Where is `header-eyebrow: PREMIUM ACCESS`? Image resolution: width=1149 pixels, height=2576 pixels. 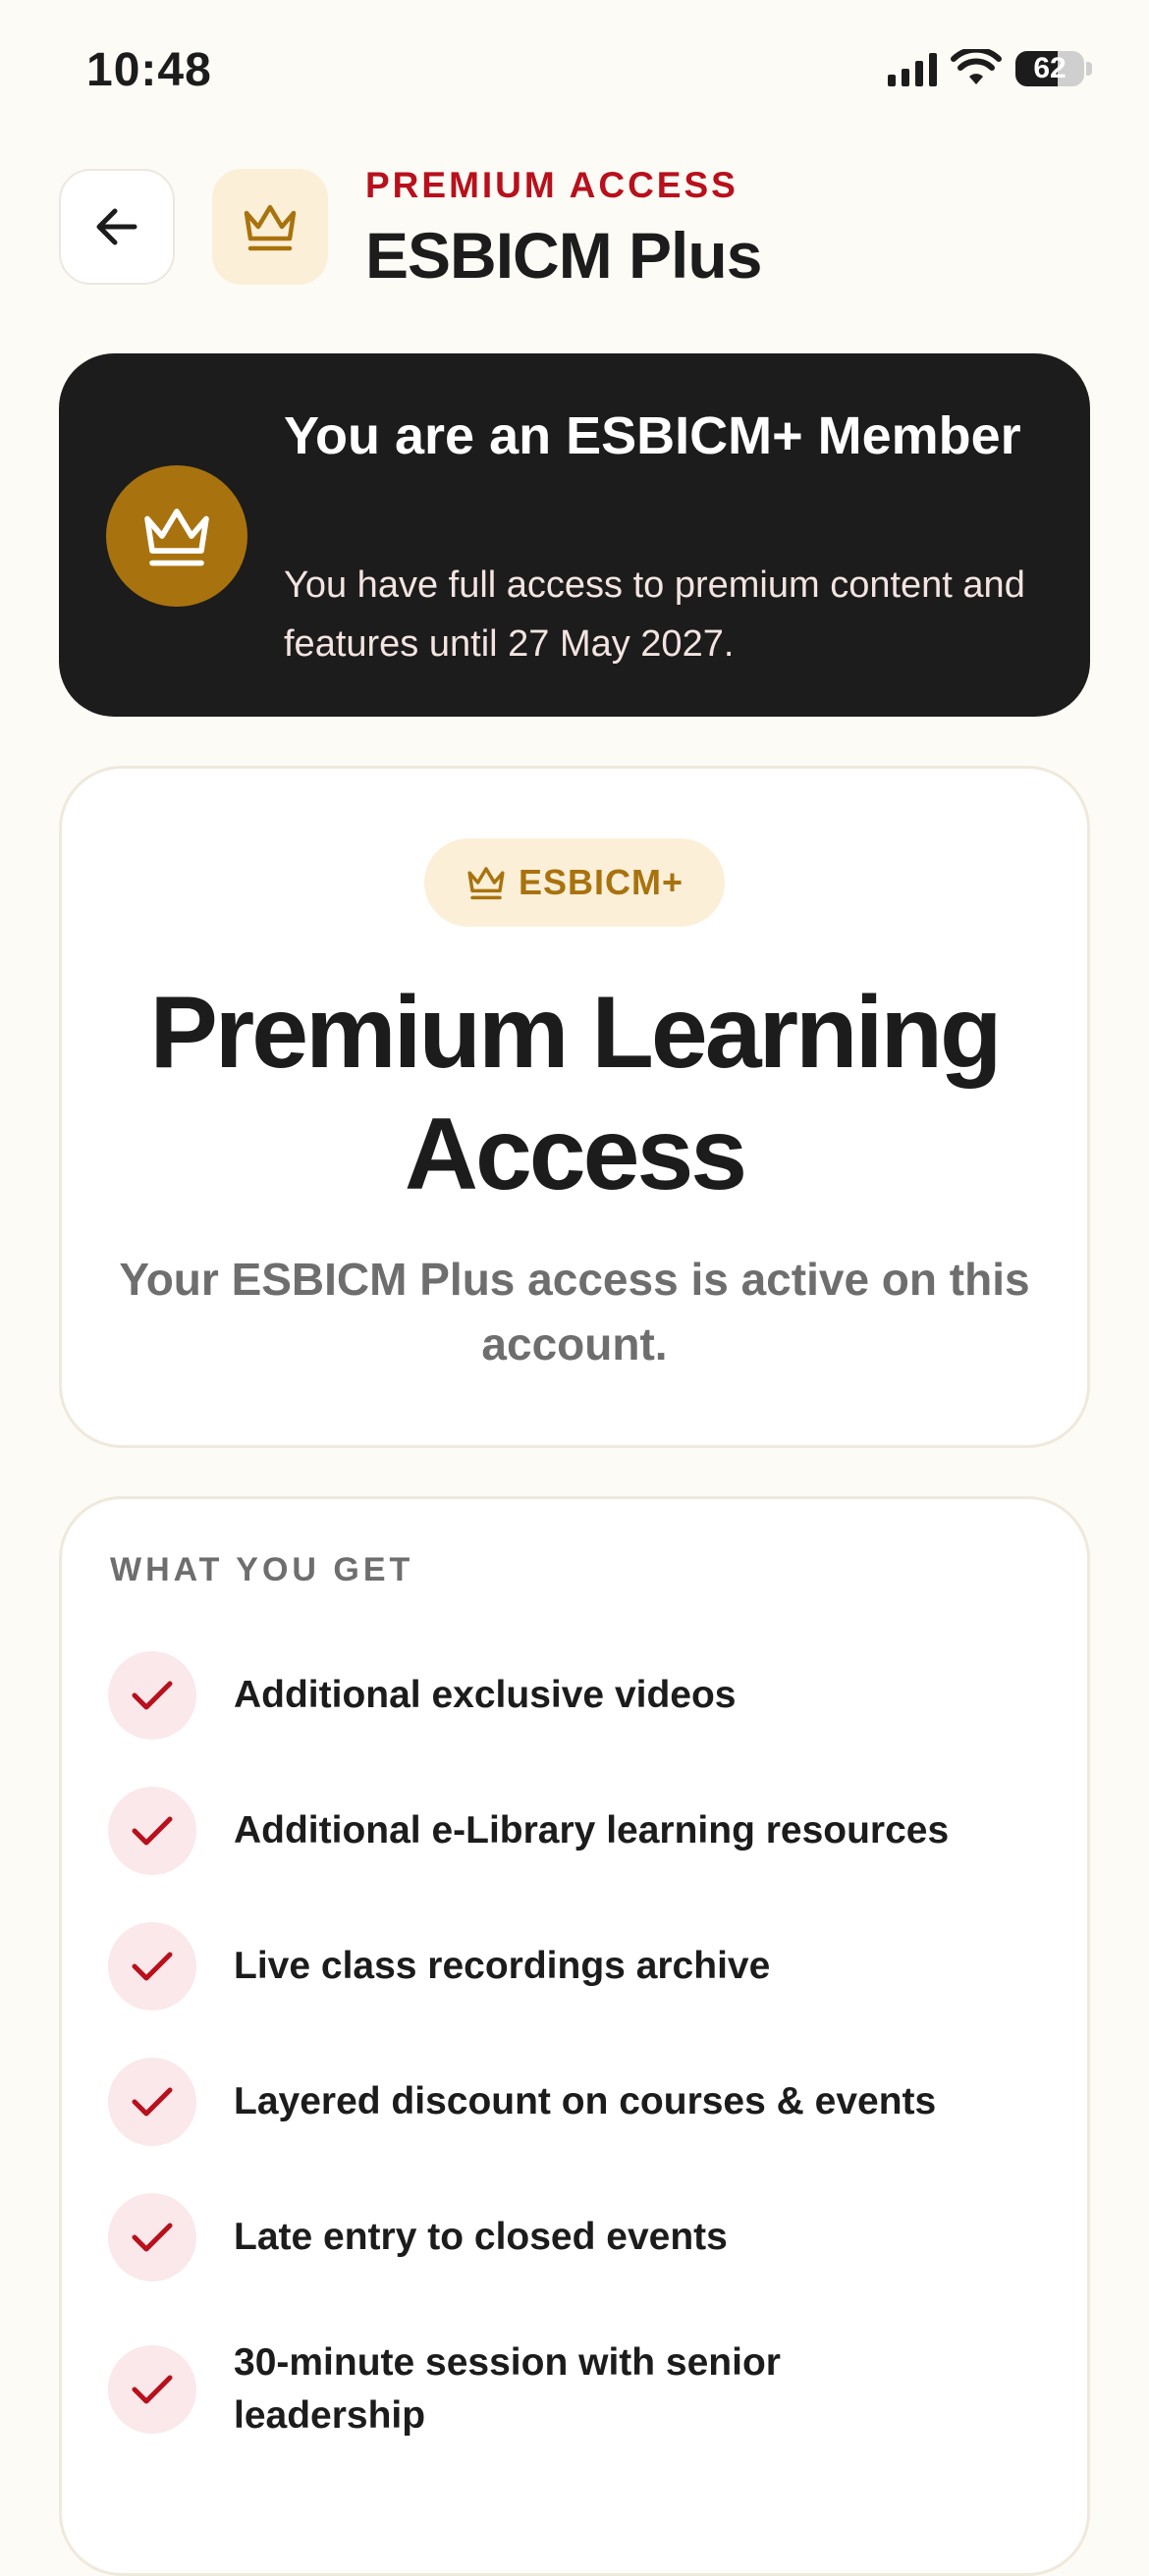 header-eyebrow: PREMIUM ACCESS is located at coordinates (552, 185).